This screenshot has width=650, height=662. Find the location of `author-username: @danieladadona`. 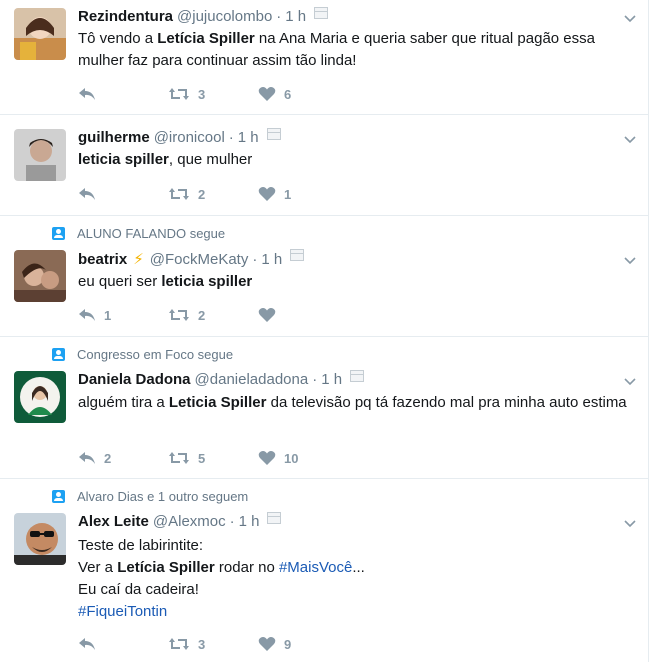

author-username: @danieladadona is located at coordinates (252, 379).